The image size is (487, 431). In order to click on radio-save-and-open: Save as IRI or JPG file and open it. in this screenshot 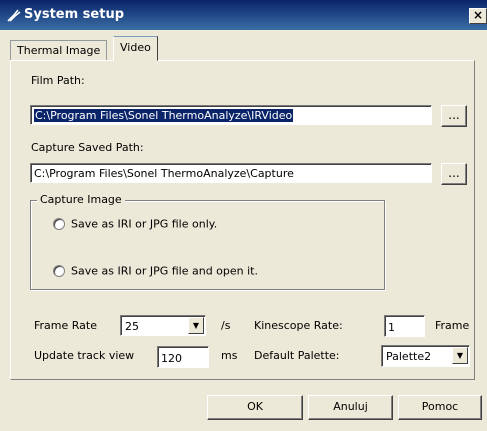, I will do `click(155, 271)`.